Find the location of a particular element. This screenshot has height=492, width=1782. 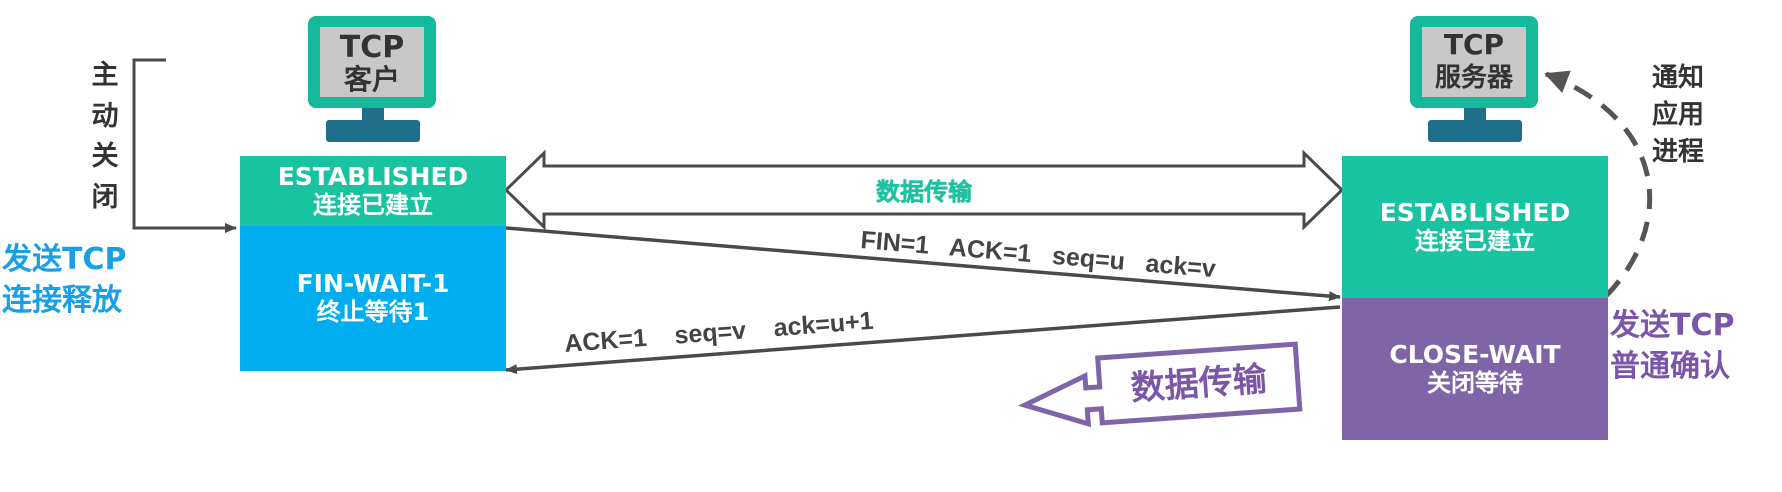

notify-app-label: 通知 应用 进程 is located at coordinates (1678, 115).